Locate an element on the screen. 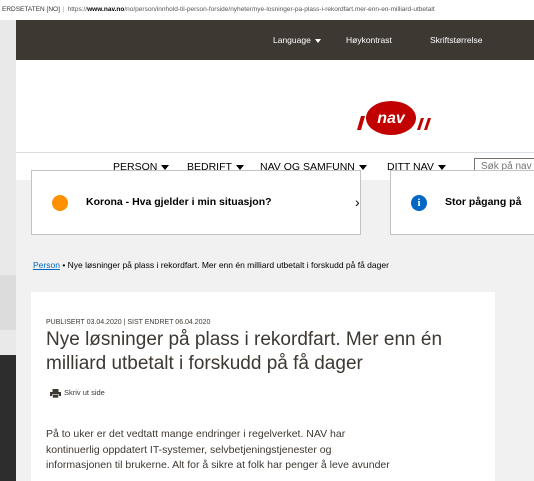 The height and width of the screenshot is (481, 534). font-size-button: Skriftstørrelse is located at coordinates (456, 40).